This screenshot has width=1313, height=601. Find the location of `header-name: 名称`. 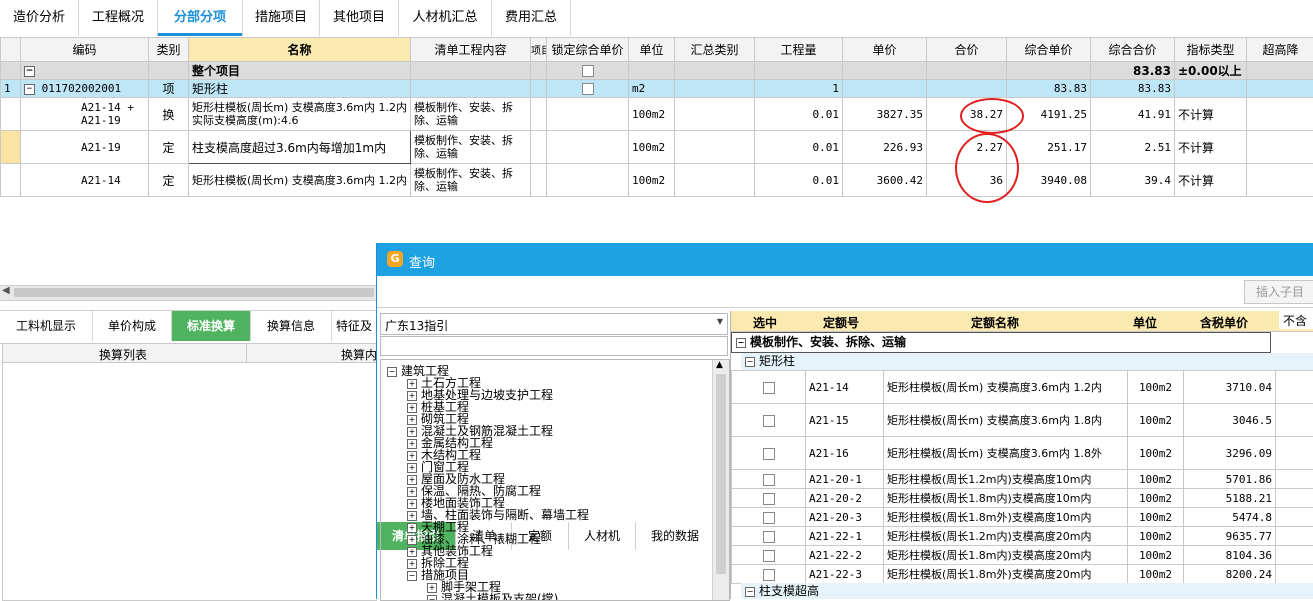

header-name: 名称 is located at coordinates (300, 50).